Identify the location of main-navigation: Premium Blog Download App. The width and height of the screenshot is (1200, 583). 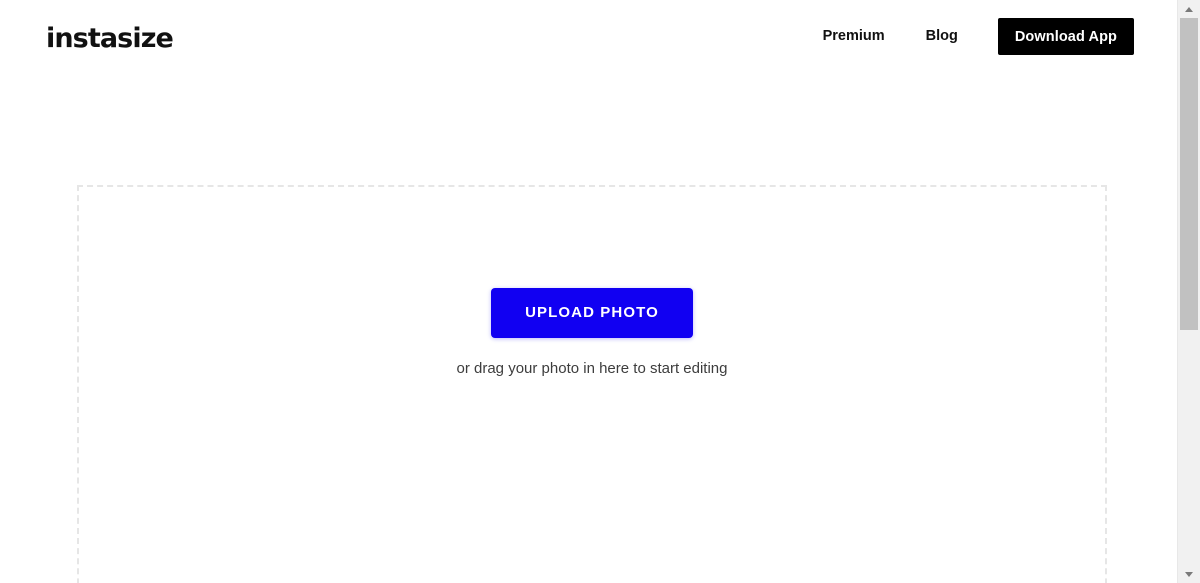
(978, 36).